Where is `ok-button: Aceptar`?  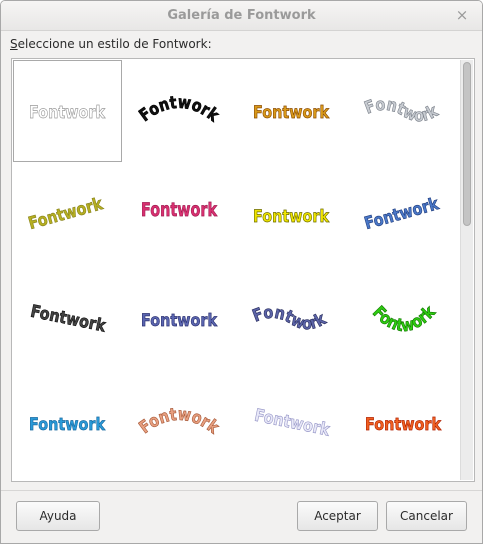 ok-button: Aceptar is located at coordinates (337, 516).